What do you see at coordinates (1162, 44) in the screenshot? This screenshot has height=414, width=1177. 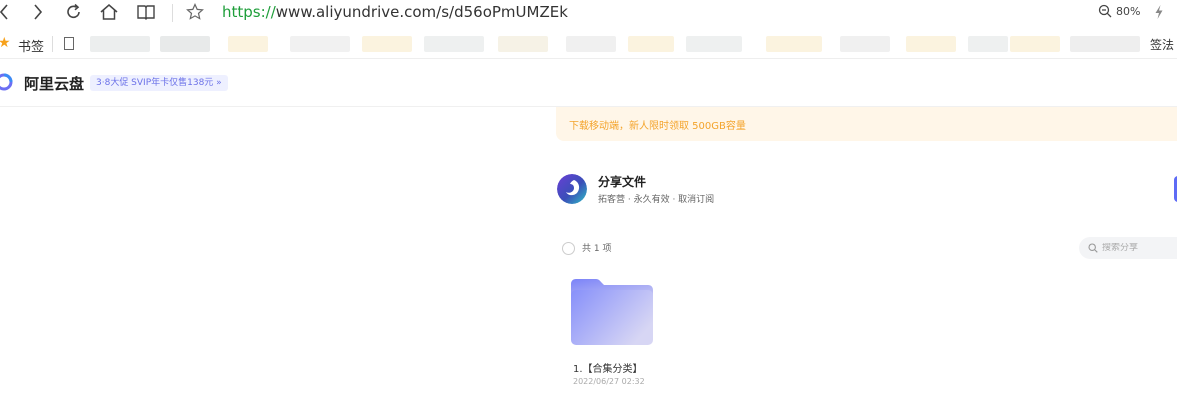 I see `bookmark-item-right: 签法` at bounding box center [1162, 44].